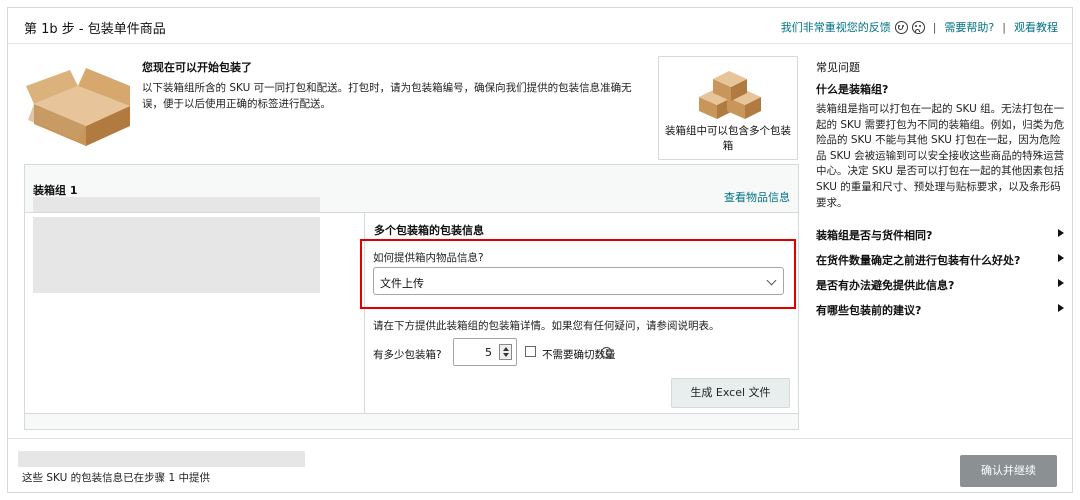 The height and width of the screenshot is (500, 1080). What do you see at coordinates (176, 255) in the screenshot?
I see `redacted-image` at bounding box center [176, 255].